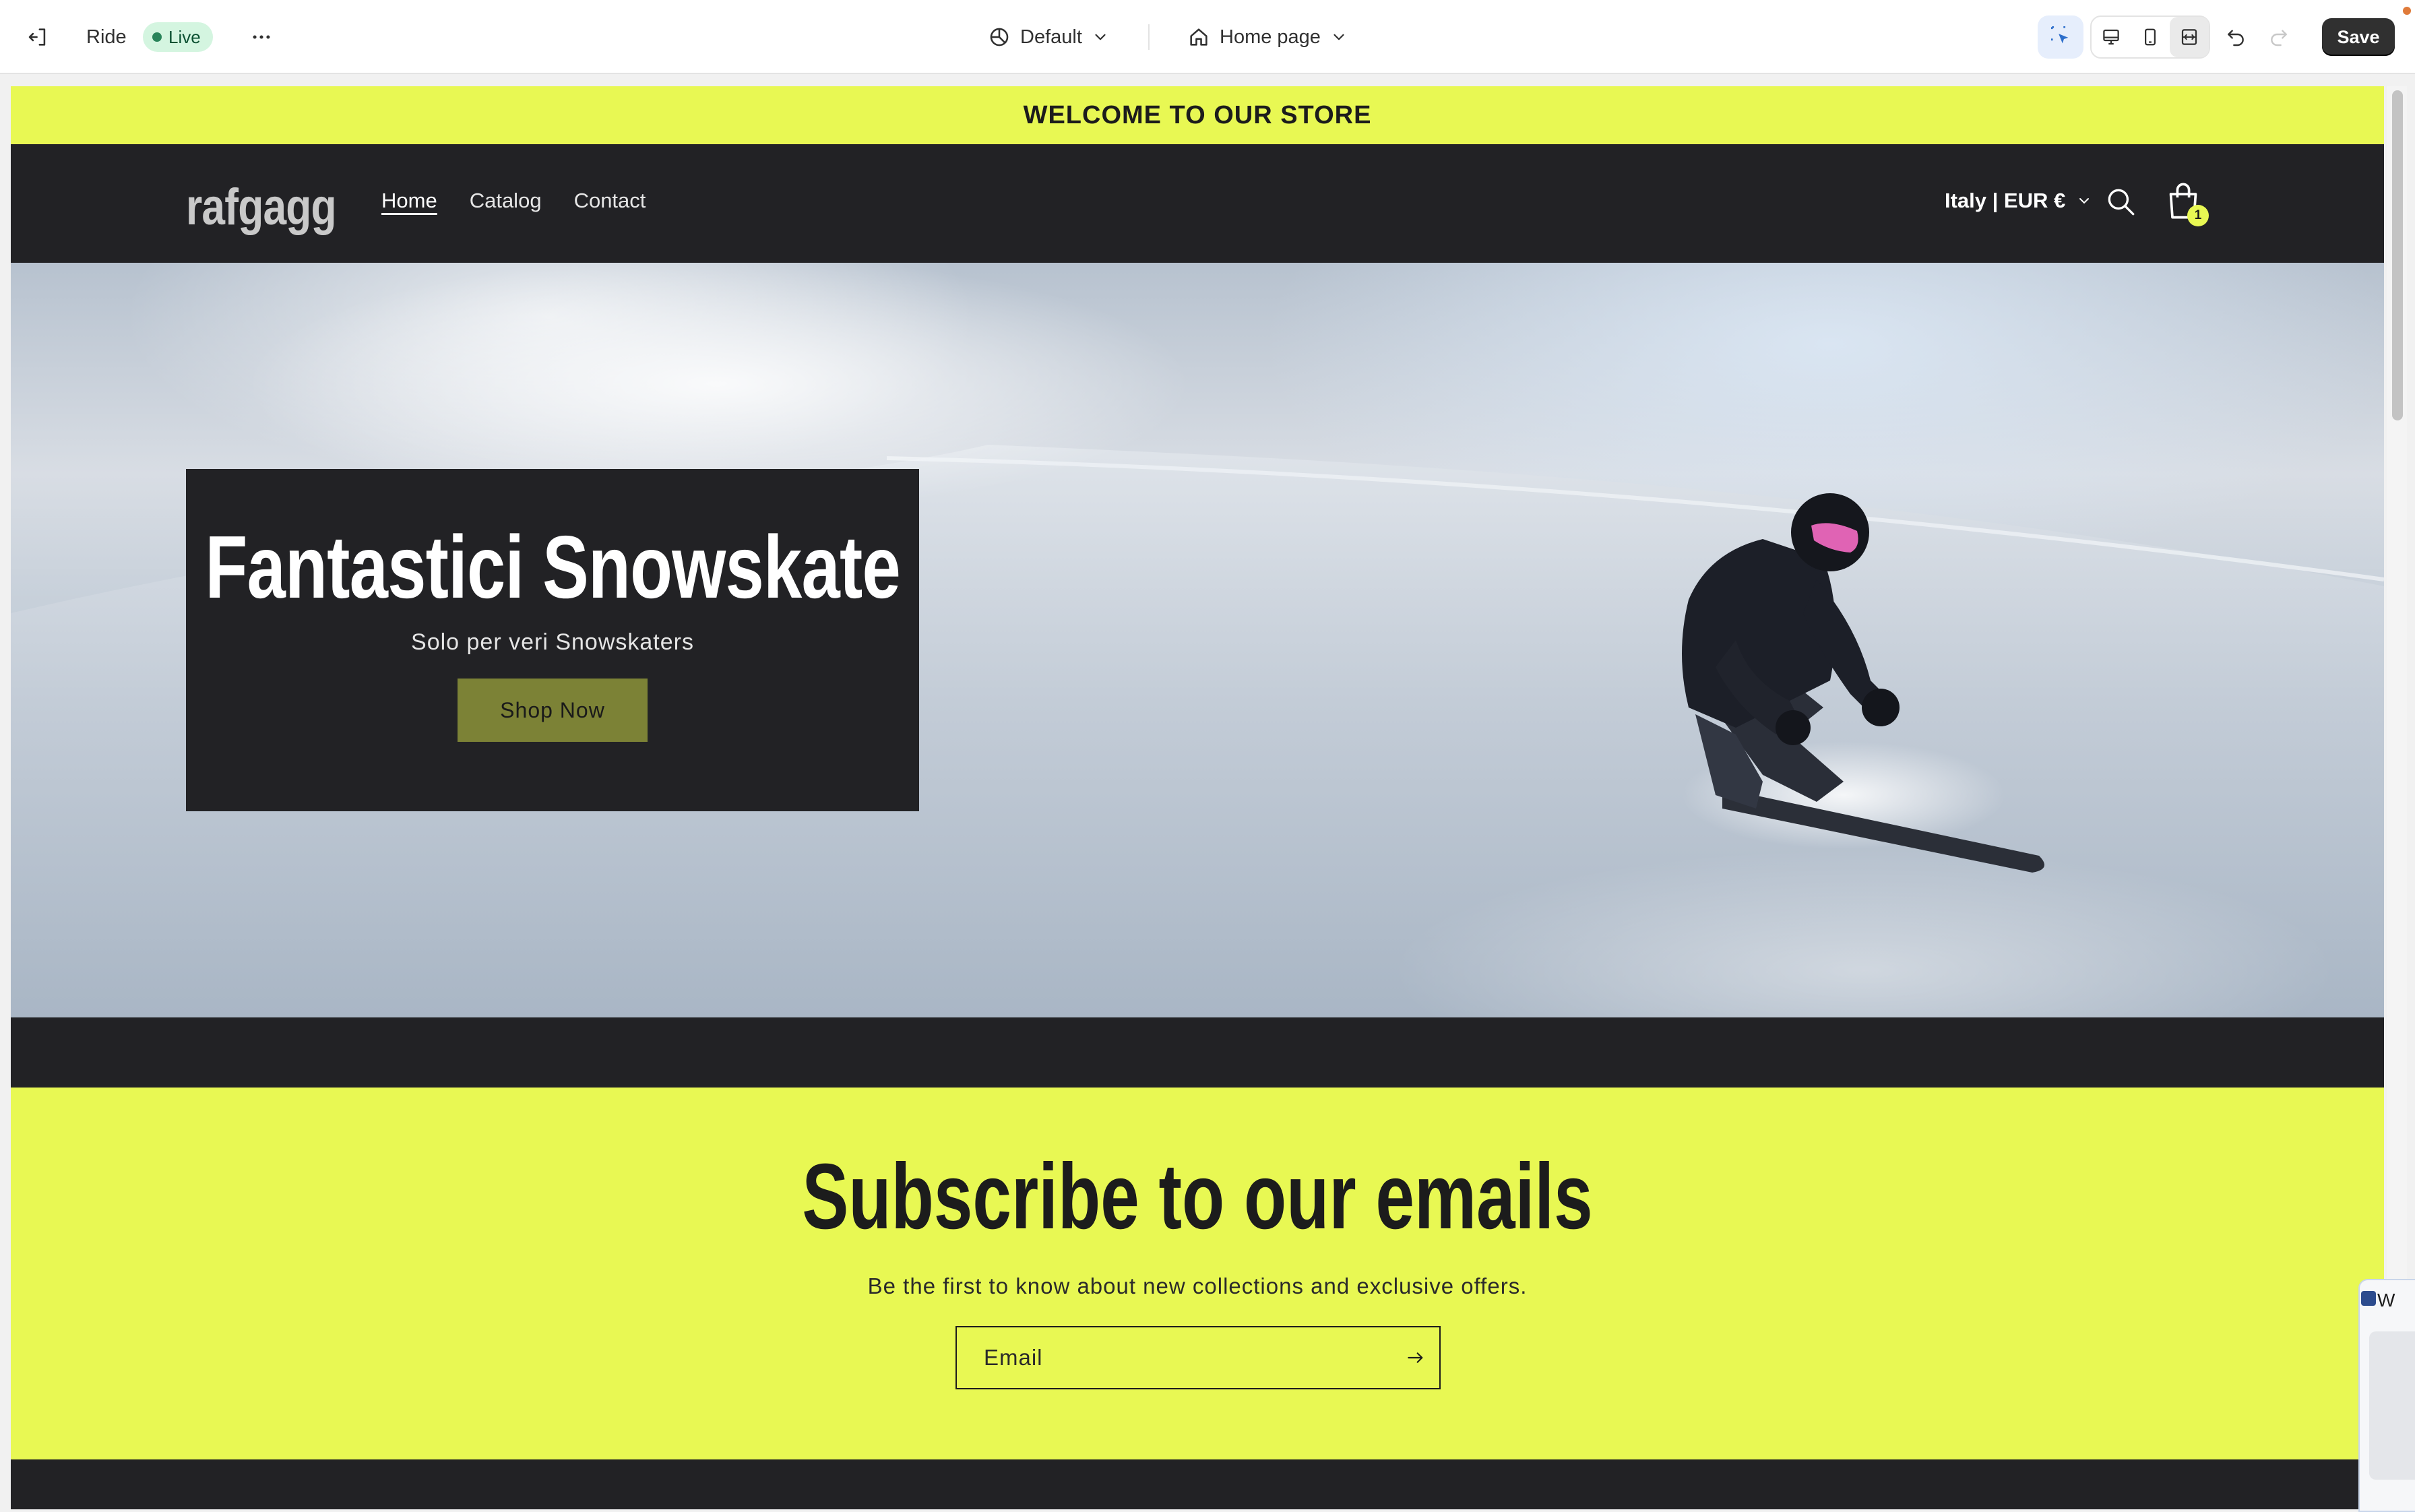 The width and height of the screenshot is (2415, 1512). I want to click on exit-editor-button, so click(37, 37).